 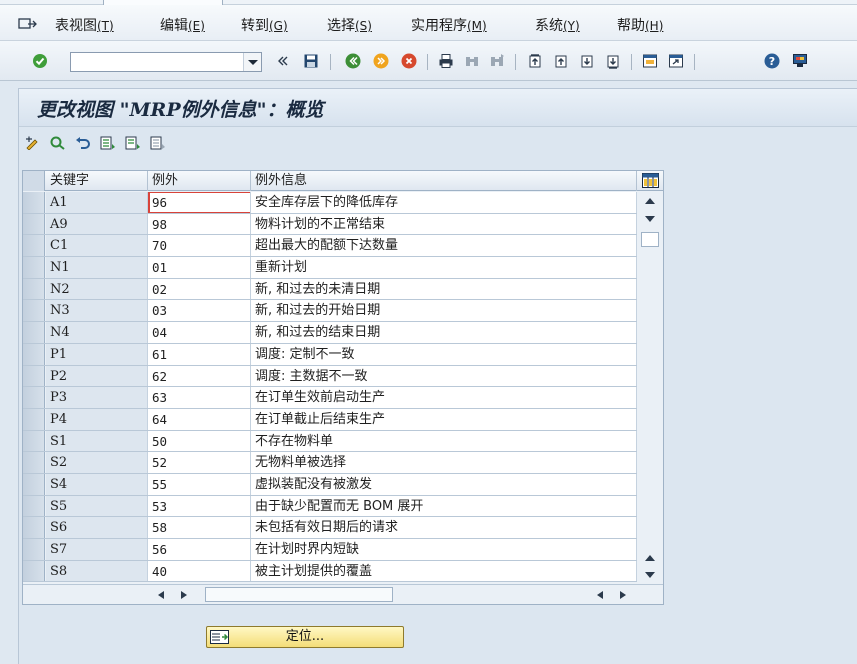 What do you see at coordinates (83, 143) in the screenshot?
I see `undo-icon` at bounding box center [83, 143].